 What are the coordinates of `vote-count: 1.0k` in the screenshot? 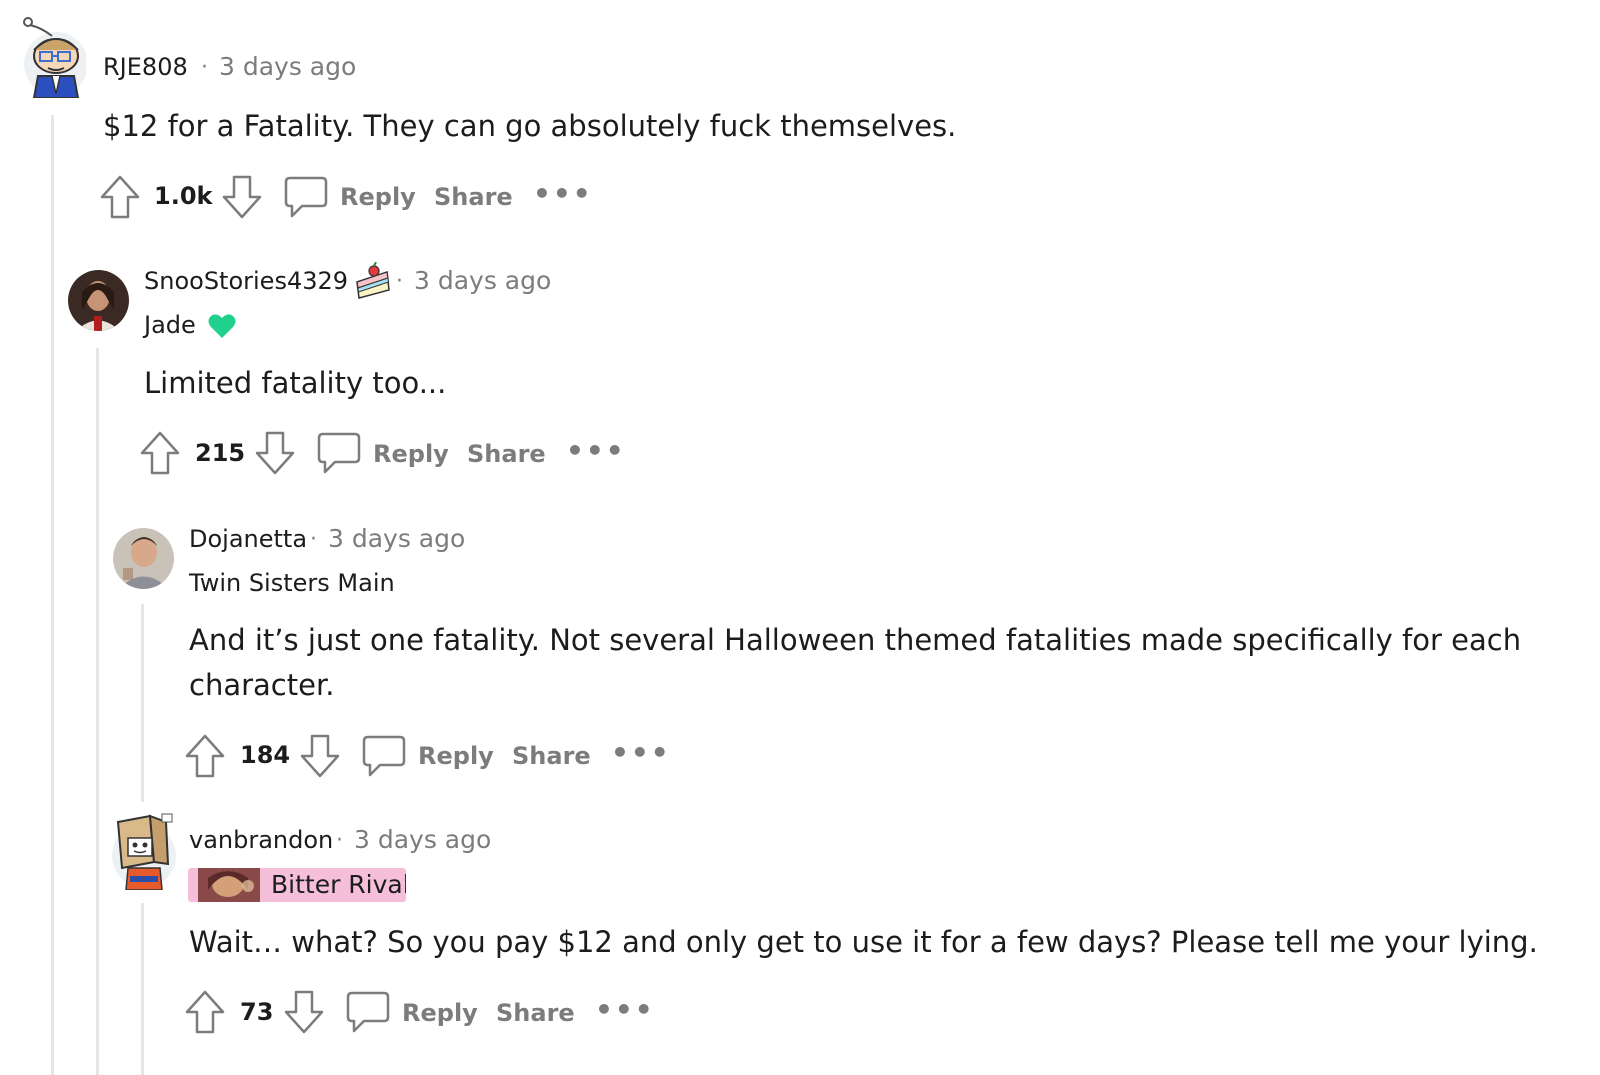 It's located at (183, 196).